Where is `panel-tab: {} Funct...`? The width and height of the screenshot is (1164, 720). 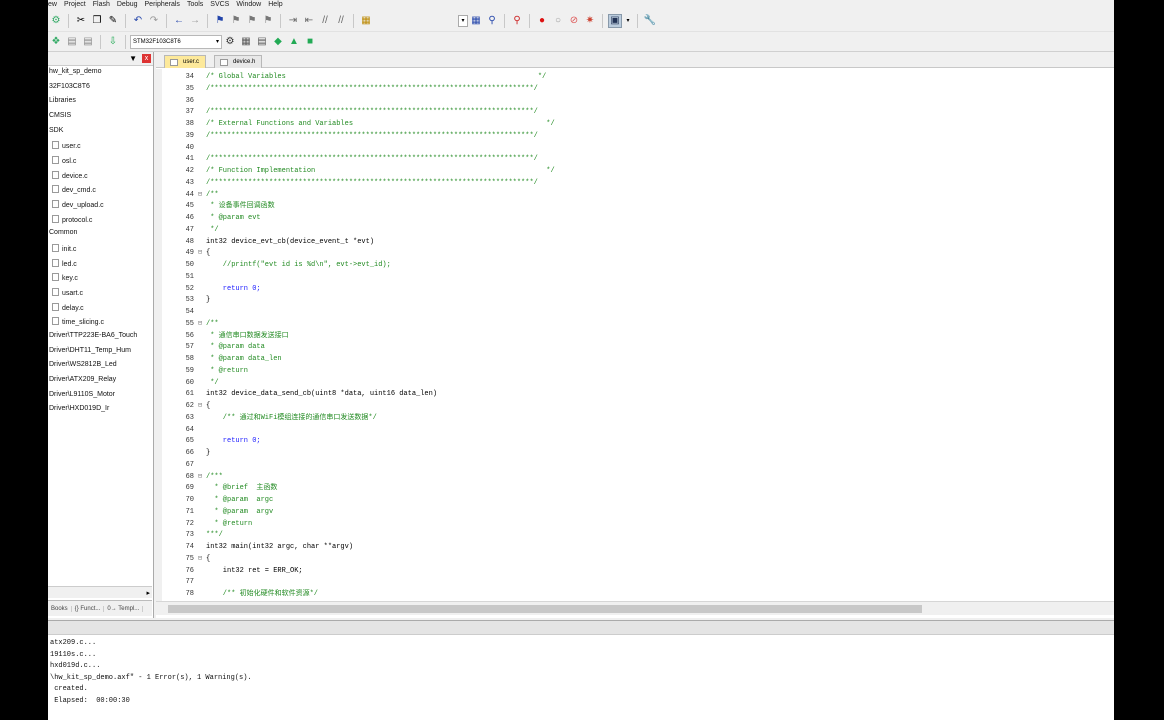 panel-tab: {} Funct... is located at coordinates (88, 608).